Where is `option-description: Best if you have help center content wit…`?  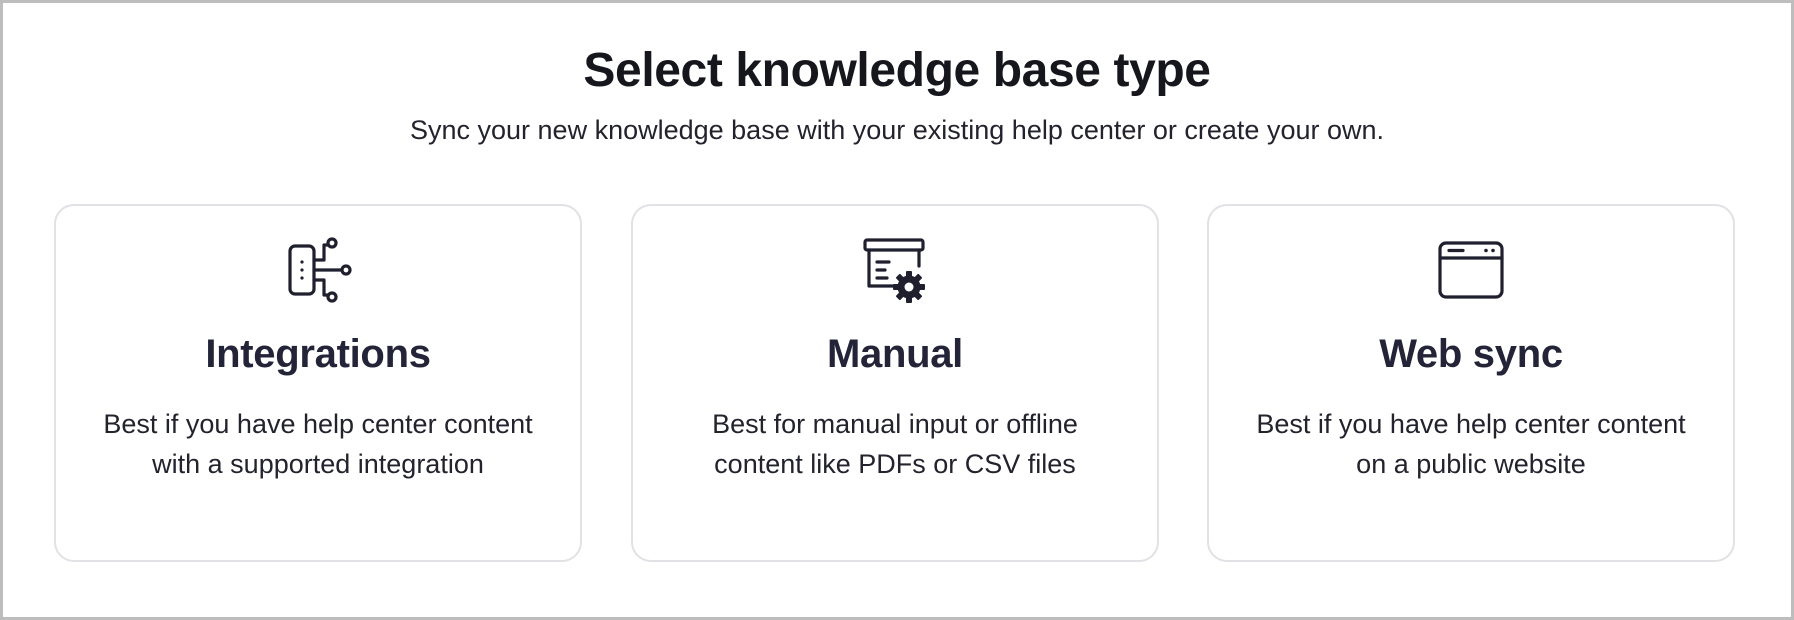 option-description: Best if you have help center content wit… is located at coordinates (318, 444).